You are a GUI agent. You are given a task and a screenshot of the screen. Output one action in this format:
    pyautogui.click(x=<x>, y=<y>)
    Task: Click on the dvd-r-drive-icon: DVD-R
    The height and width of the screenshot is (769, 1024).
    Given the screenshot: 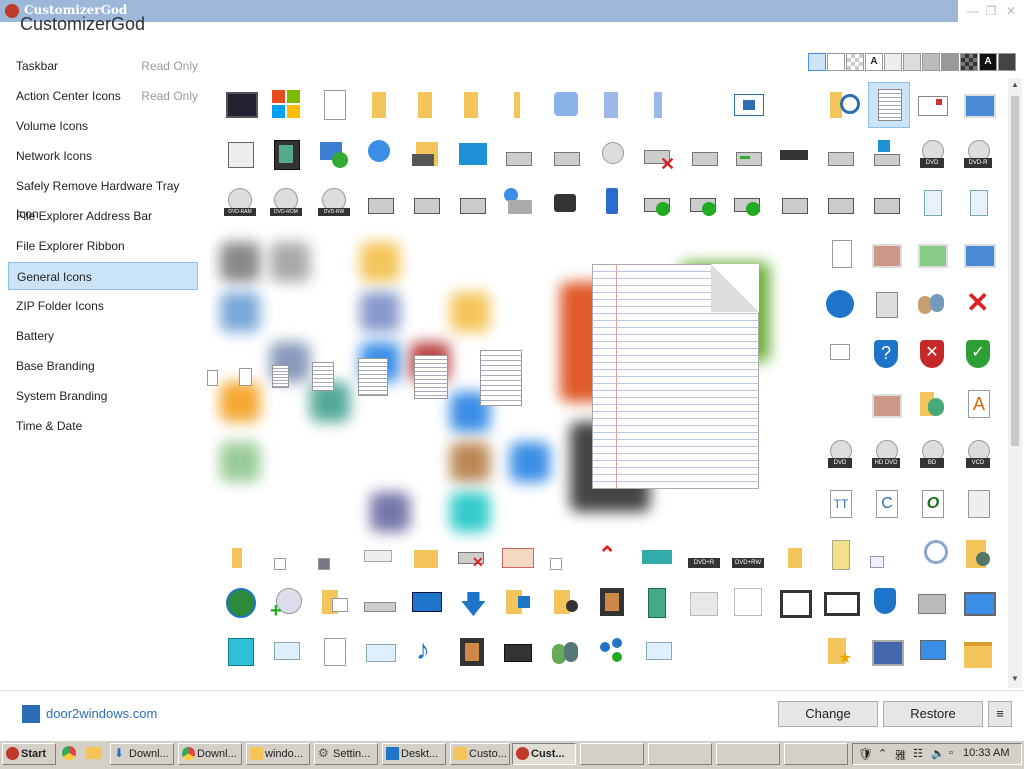 What is the action you would take?
    pyautogui.click(x=978, y=154)
    